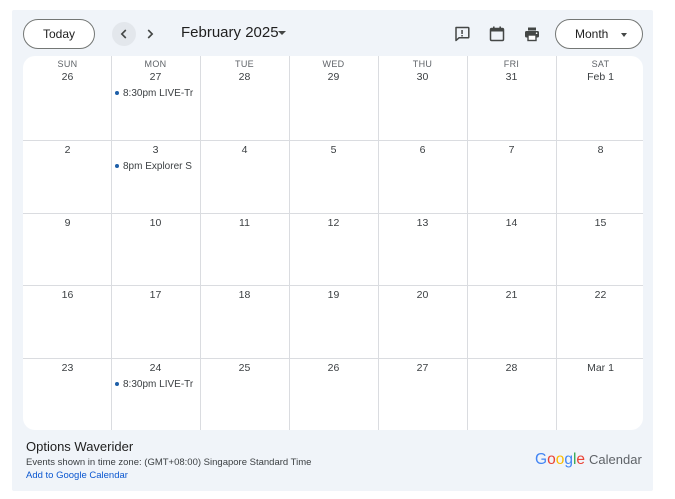 The image size is (675, 499). I want to click on day-number: 10, so click(155, 223).